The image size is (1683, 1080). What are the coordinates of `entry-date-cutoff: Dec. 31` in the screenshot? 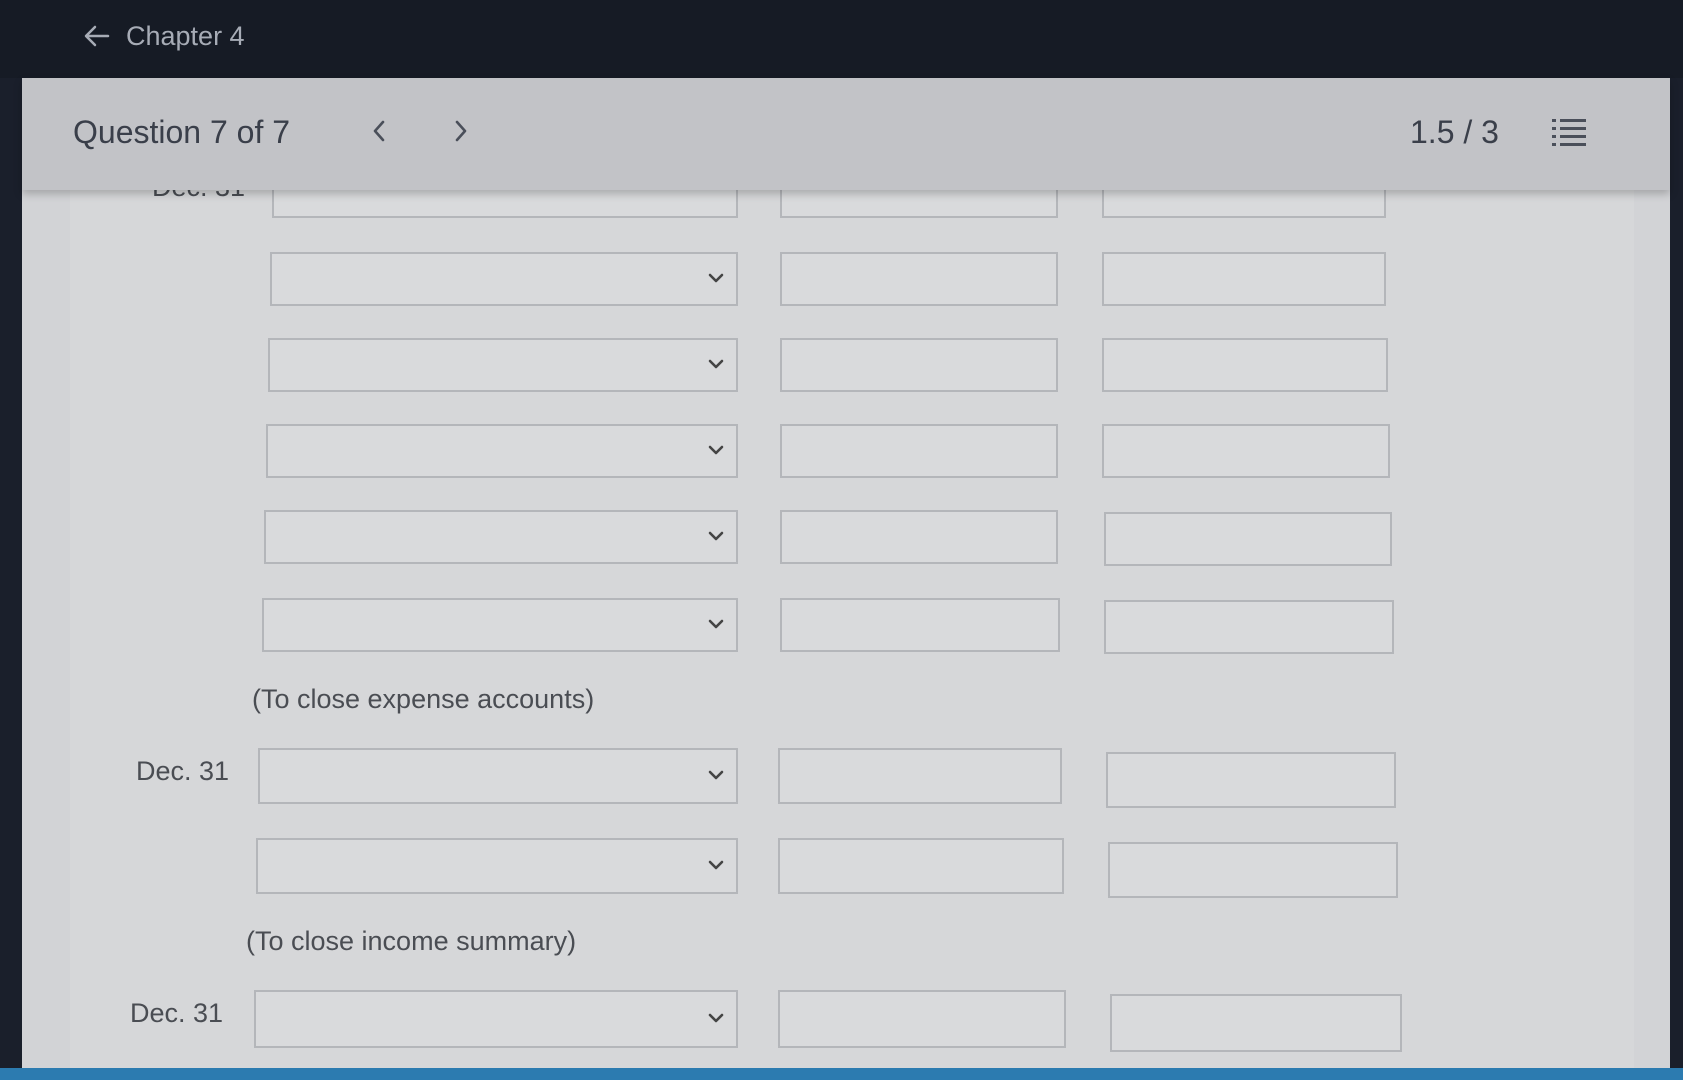 It's located at (198, 196).